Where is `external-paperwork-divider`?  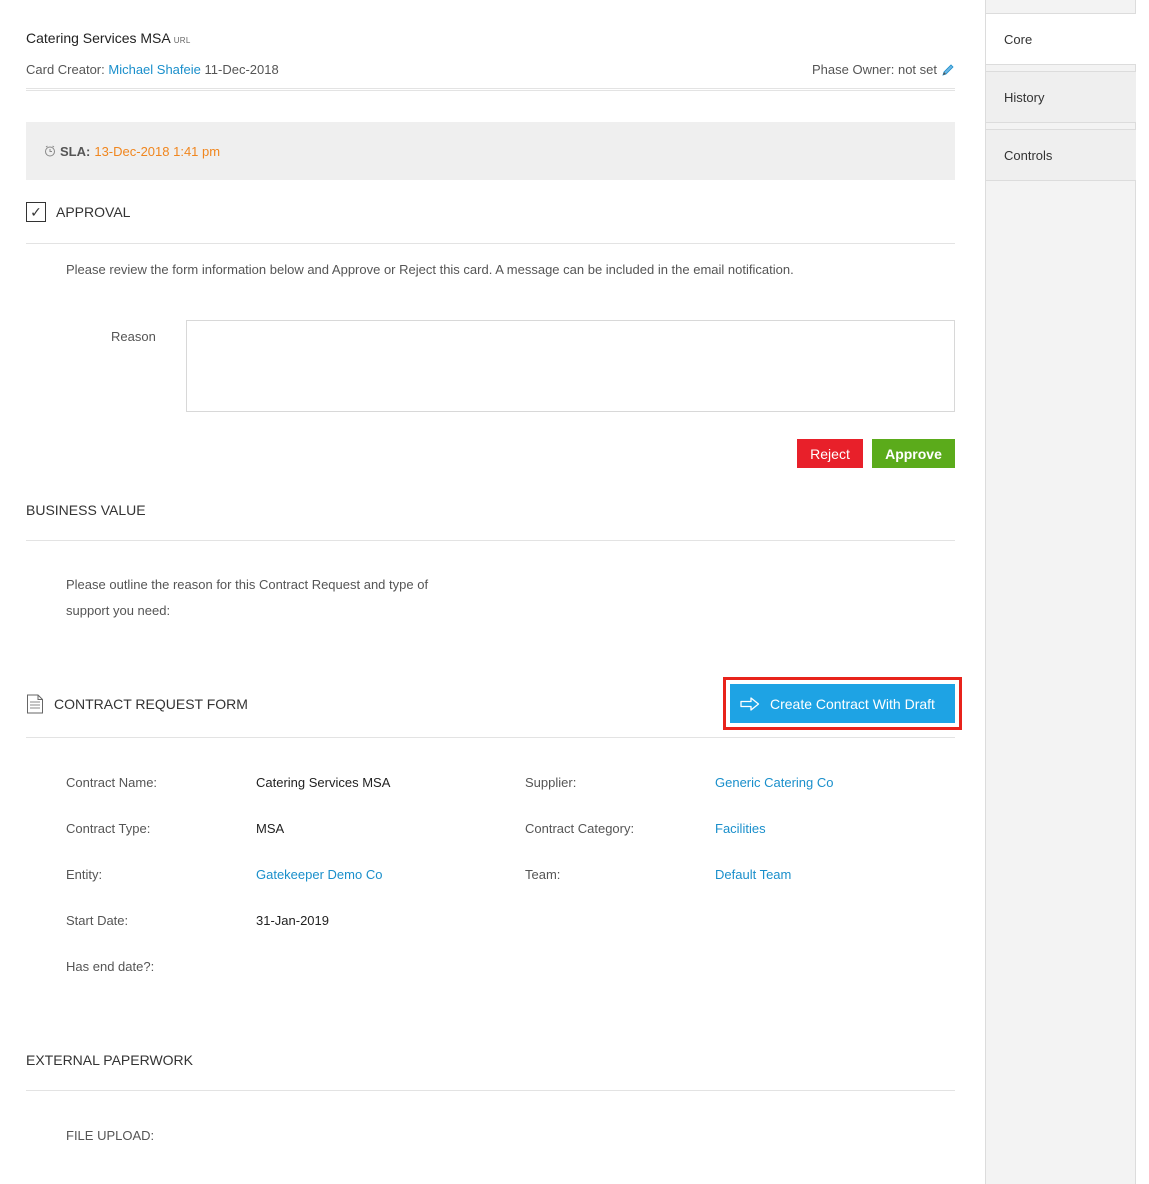
external-paperwork-divider is located at coordinates (490, 1090).